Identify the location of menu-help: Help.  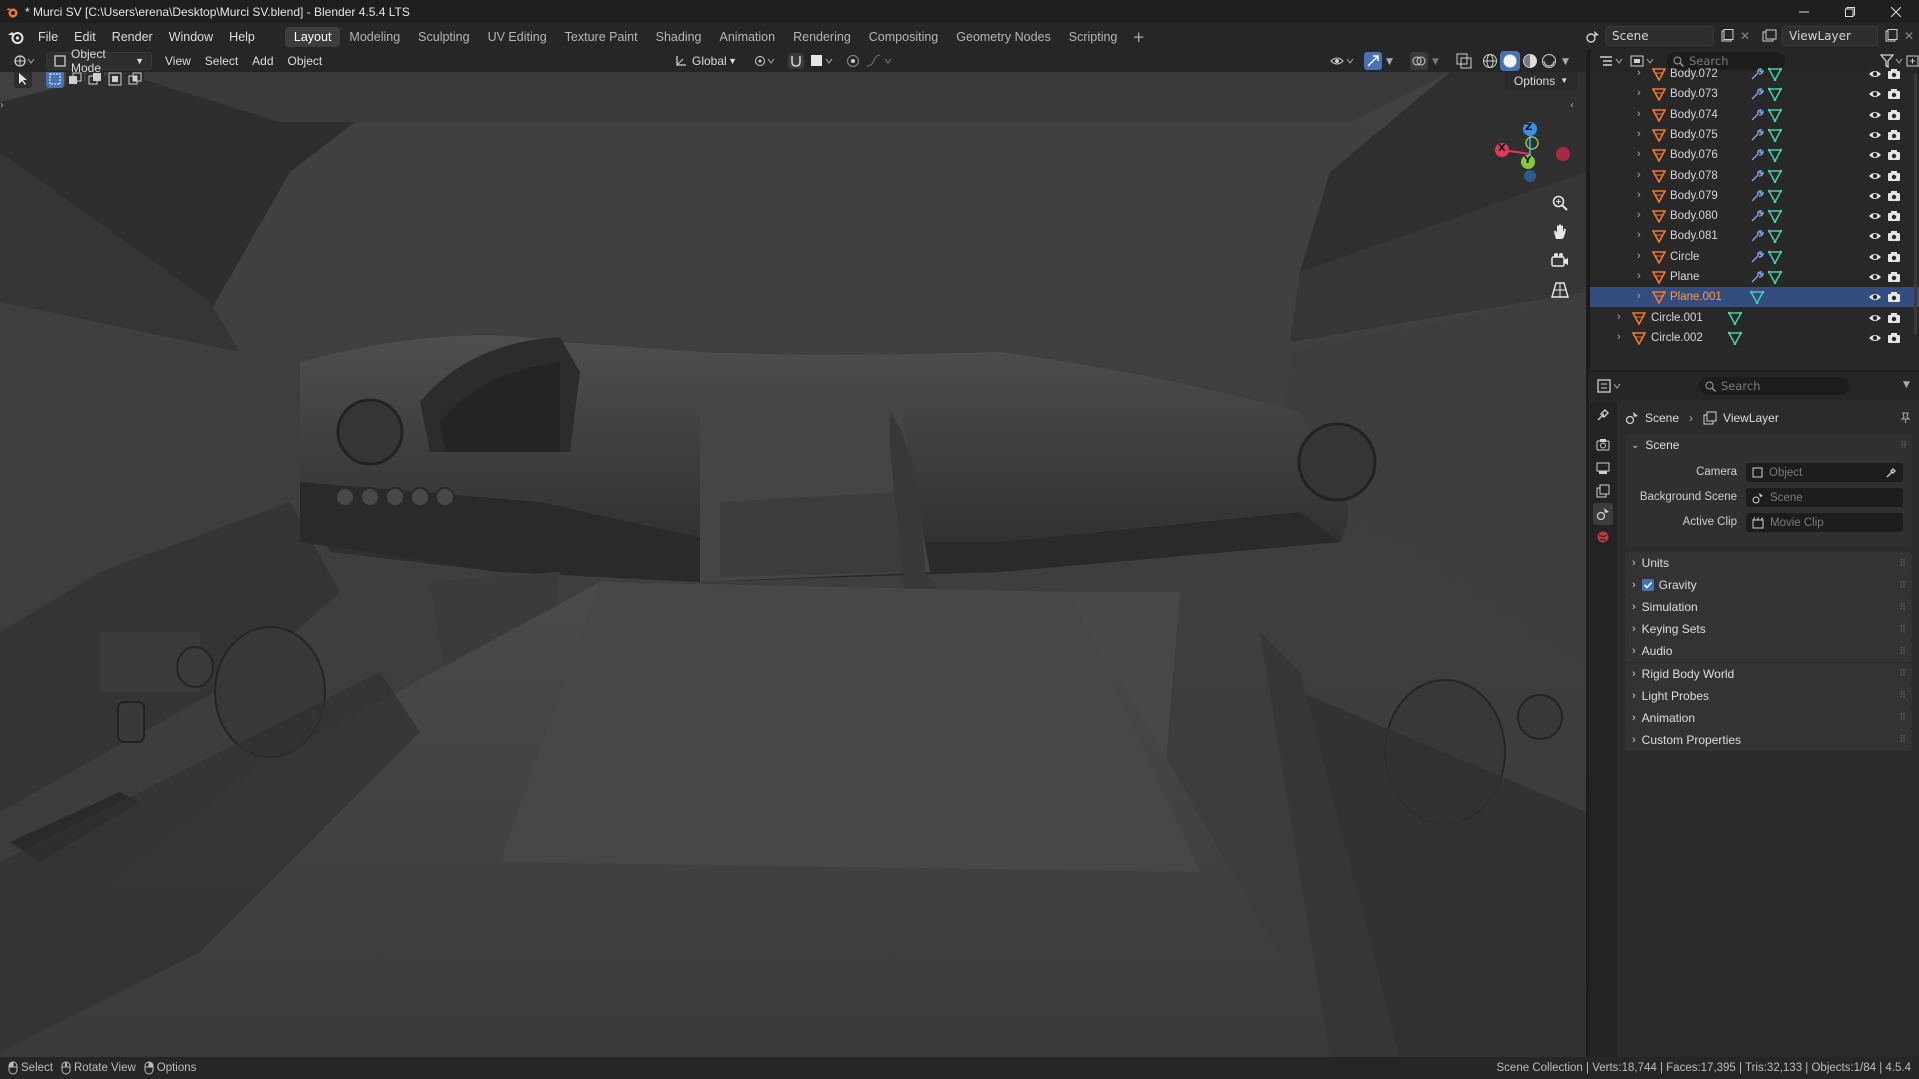
(242, 37).